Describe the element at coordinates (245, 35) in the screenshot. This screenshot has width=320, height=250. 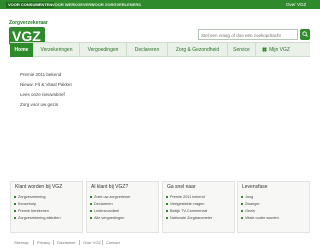
I see `search-input` at that location.